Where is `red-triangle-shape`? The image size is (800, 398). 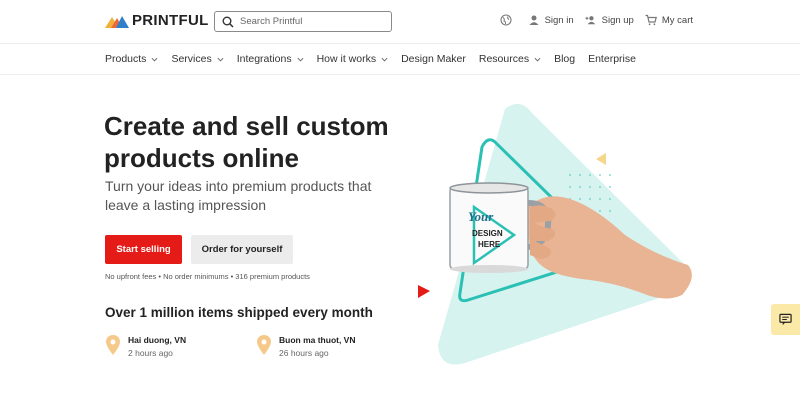 red-triangle-shape is located at coordinates (424, 291).